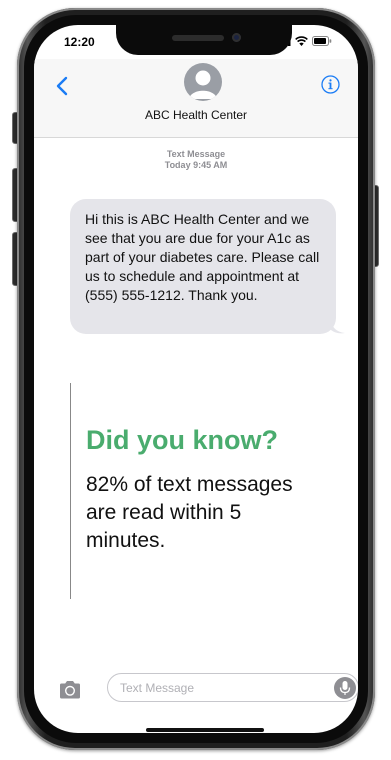 The height and width of the screenshot is (760, 391). Describe the element at coordinates (232, 687) in the screenshot. I see `message-input` at that location.